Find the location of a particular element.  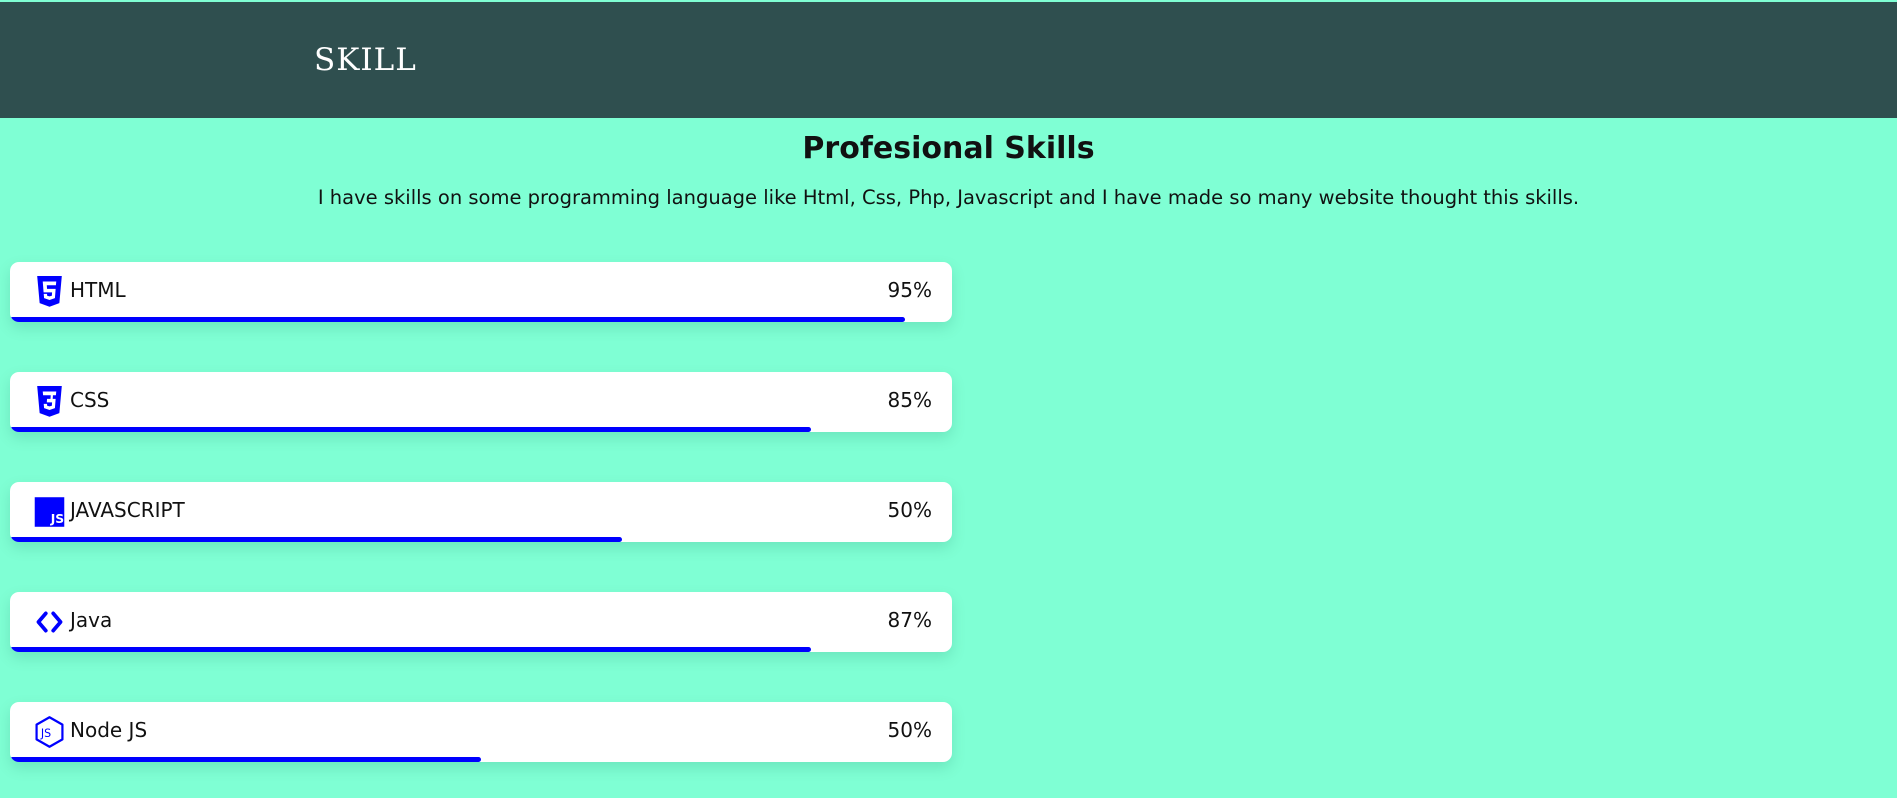

code-brackets-icon is located at coordinates (49, 622).